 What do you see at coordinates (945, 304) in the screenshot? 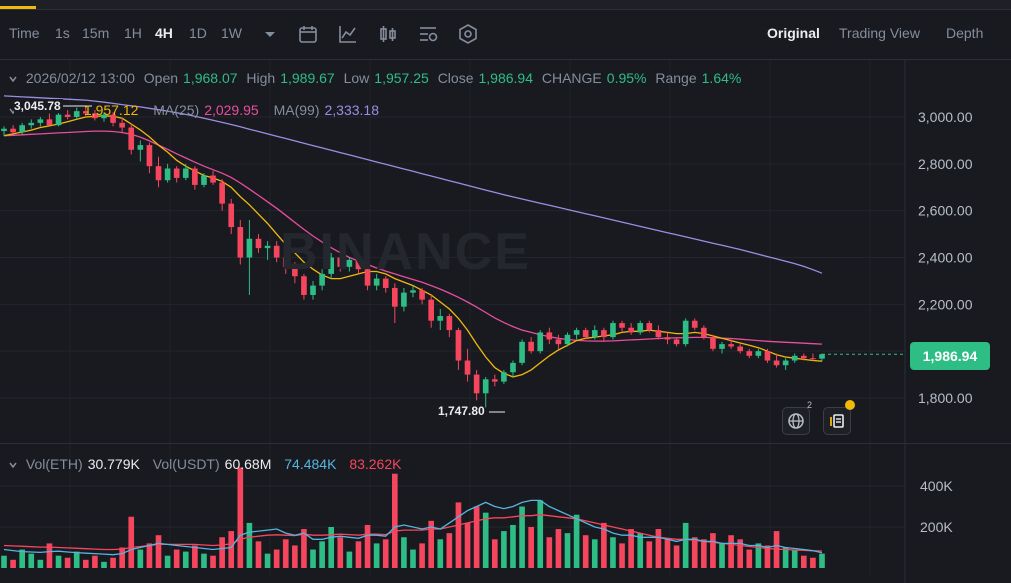
I see `price-tick-label: 2,200.00` at bounding box center [945, 304].